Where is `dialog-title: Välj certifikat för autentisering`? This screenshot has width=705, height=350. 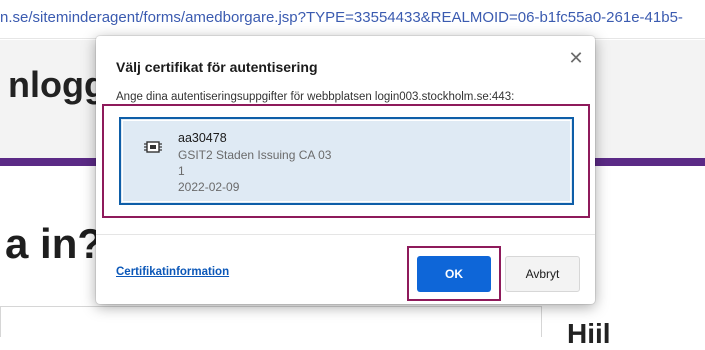 dialog-title: Välj certifikat för autentisering is located at coordinates (217, 67).